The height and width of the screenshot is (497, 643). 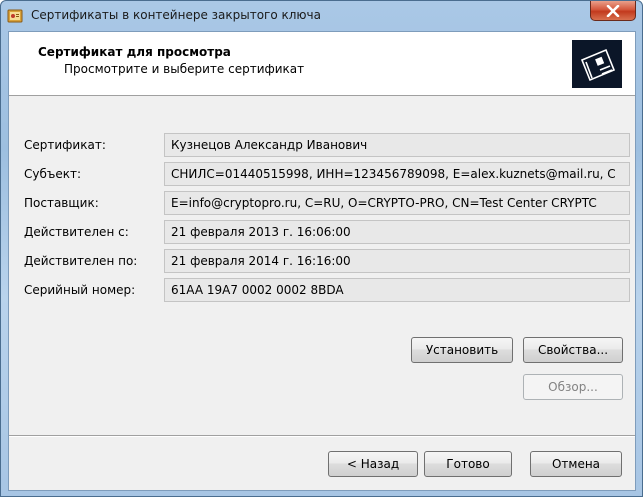 I want to click on serial-number-label: Серийный номер:, so click(x=80, y=290).